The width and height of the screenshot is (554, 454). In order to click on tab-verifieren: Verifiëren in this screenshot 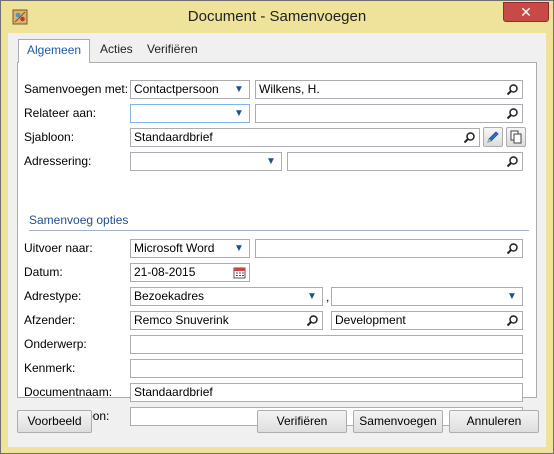, I will do `click(172, 50)`.